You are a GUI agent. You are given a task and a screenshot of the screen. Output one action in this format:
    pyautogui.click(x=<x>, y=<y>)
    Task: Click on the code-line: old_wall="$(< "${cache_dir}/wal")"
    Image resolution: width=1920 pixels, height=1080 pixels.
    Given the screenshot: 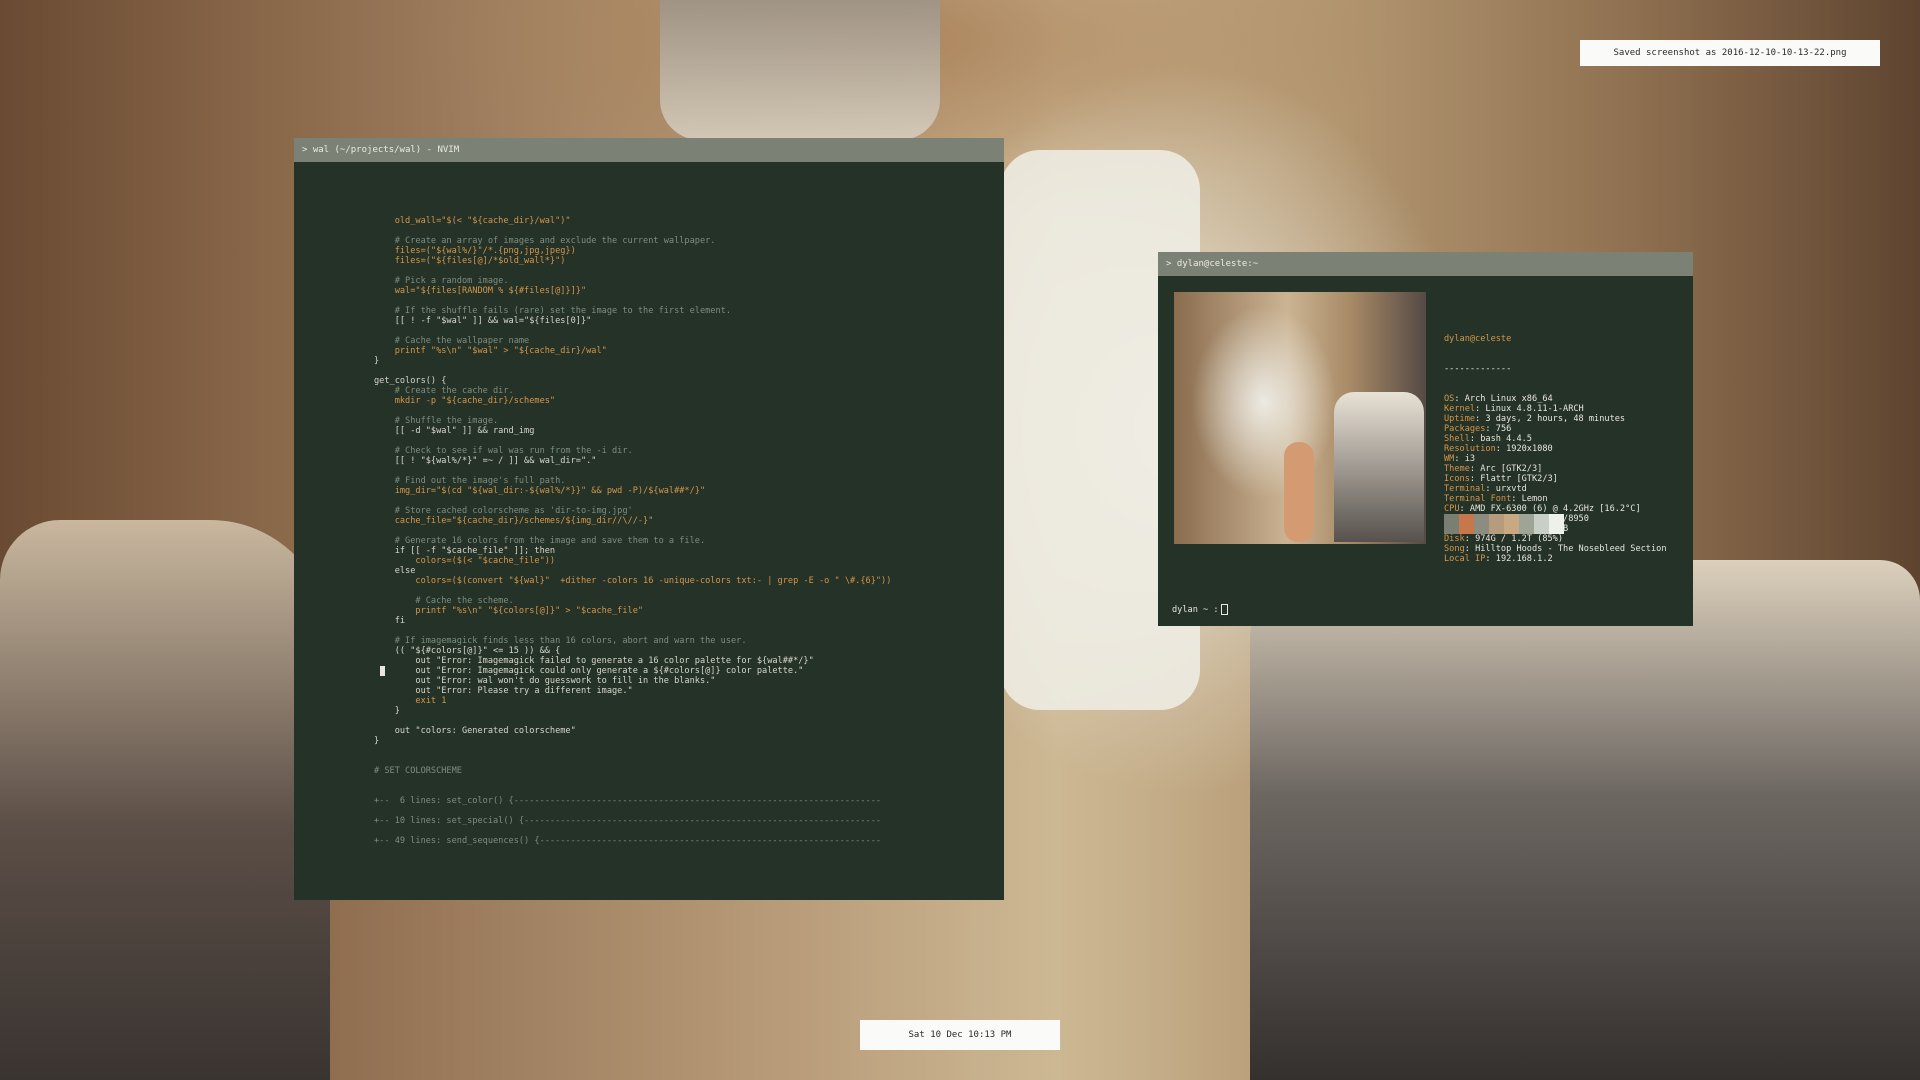 What is the action you would take?
    pyautogui.click(x=472, y=221)
    